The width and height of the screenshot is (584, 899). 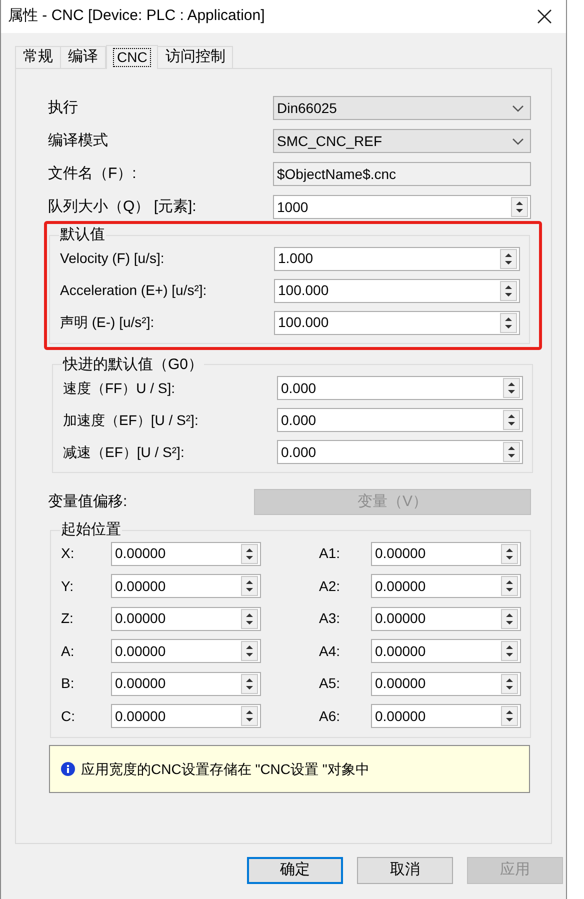 I want to click on field-label: B:, so click(x=68, y=683).